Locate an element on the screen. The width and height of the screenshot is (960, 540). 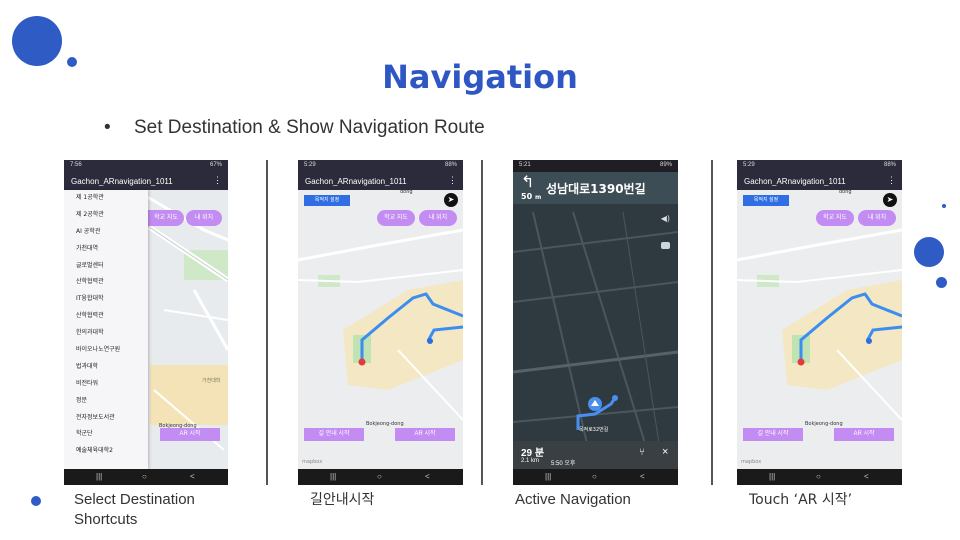
menu-item-destination: 제 2공학관 is located at coordinates (106, 215).